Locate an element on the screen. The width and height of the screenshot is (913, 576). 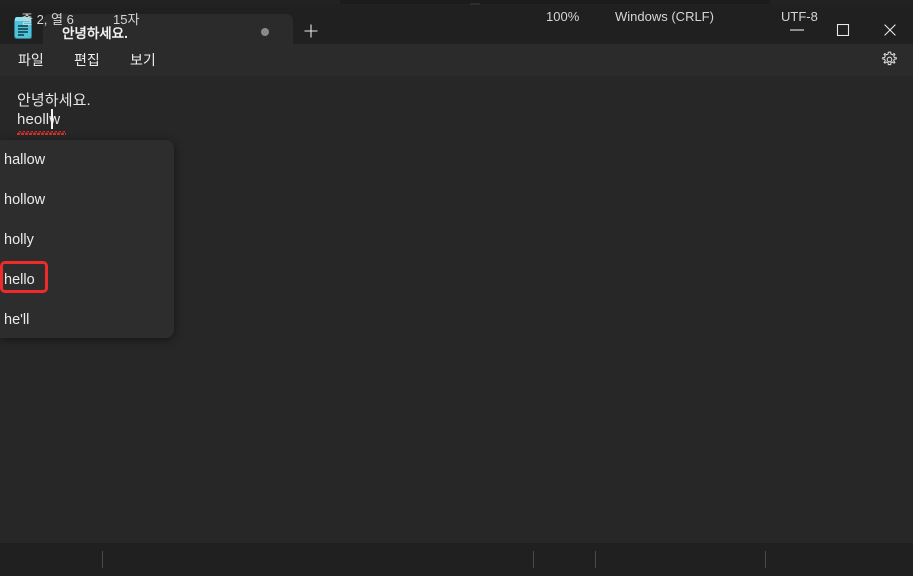
status-encoding: UTF-8 is located at coordinates (799, 16).